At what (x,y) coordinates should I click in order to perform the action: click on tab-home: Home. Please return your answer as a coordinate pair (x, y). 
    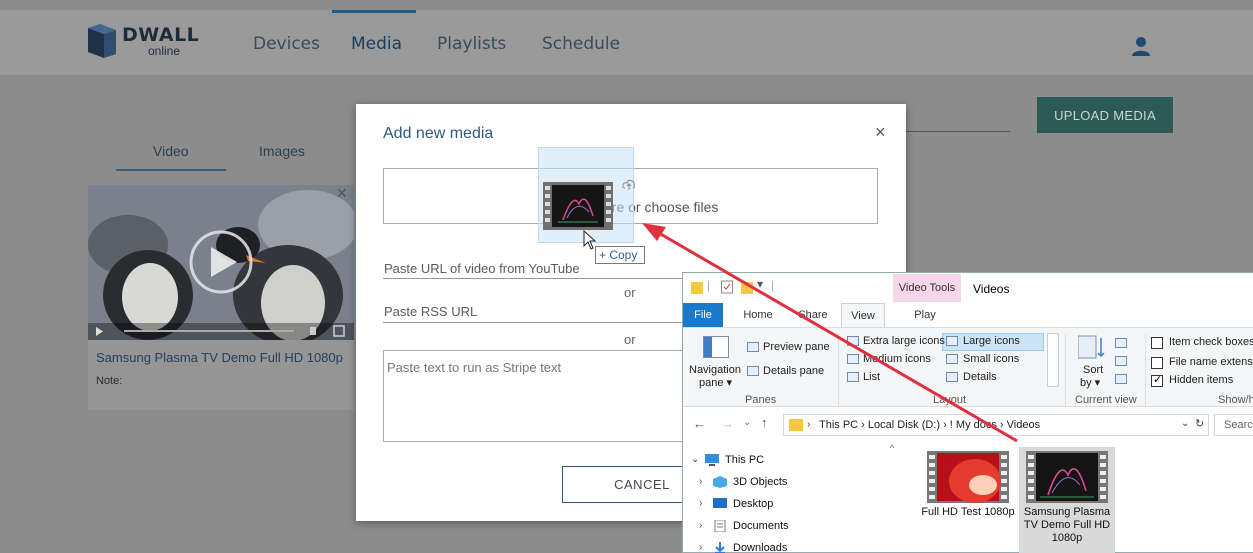
    Looking at the image, I should click on (758, 315).